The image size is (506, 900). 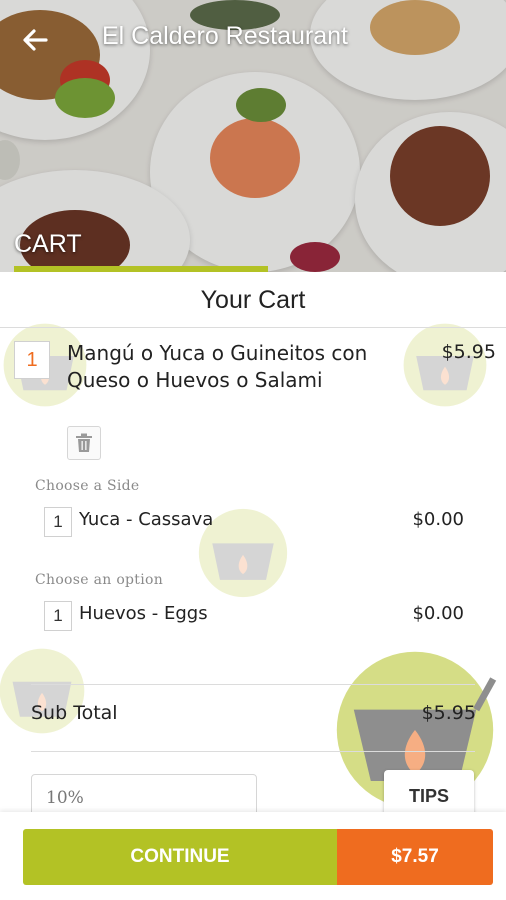 I want to click on item-quantity-value: 1, so click(x=32, y=359).